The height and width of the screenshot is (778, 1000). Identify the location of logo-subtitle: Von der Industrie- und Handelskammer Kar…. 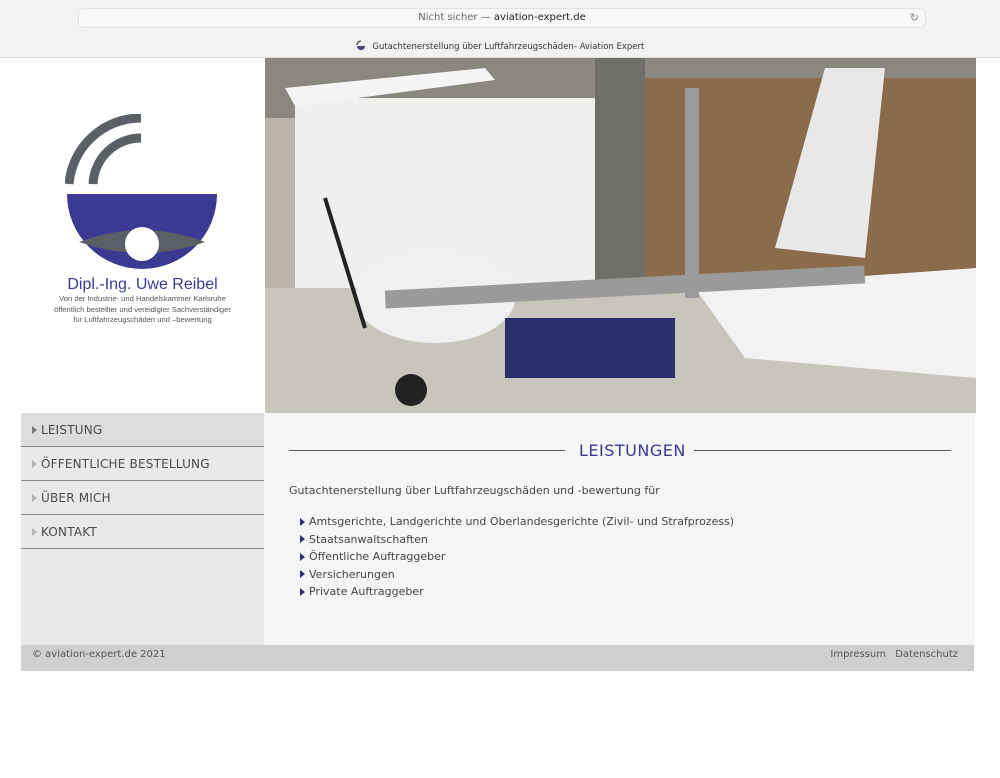
(142, 310).